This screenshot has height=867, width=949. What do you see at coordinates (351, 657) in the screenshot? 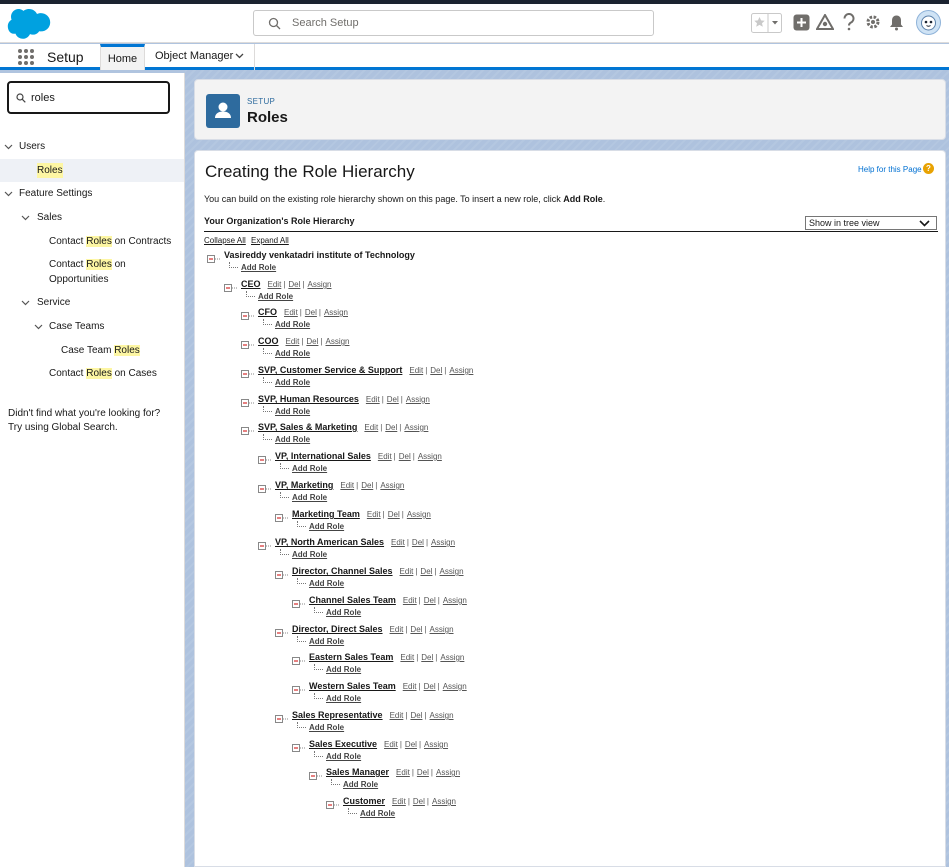
I see `role-name-link: Eastern Sales Team` at bounding box center [351, 657].